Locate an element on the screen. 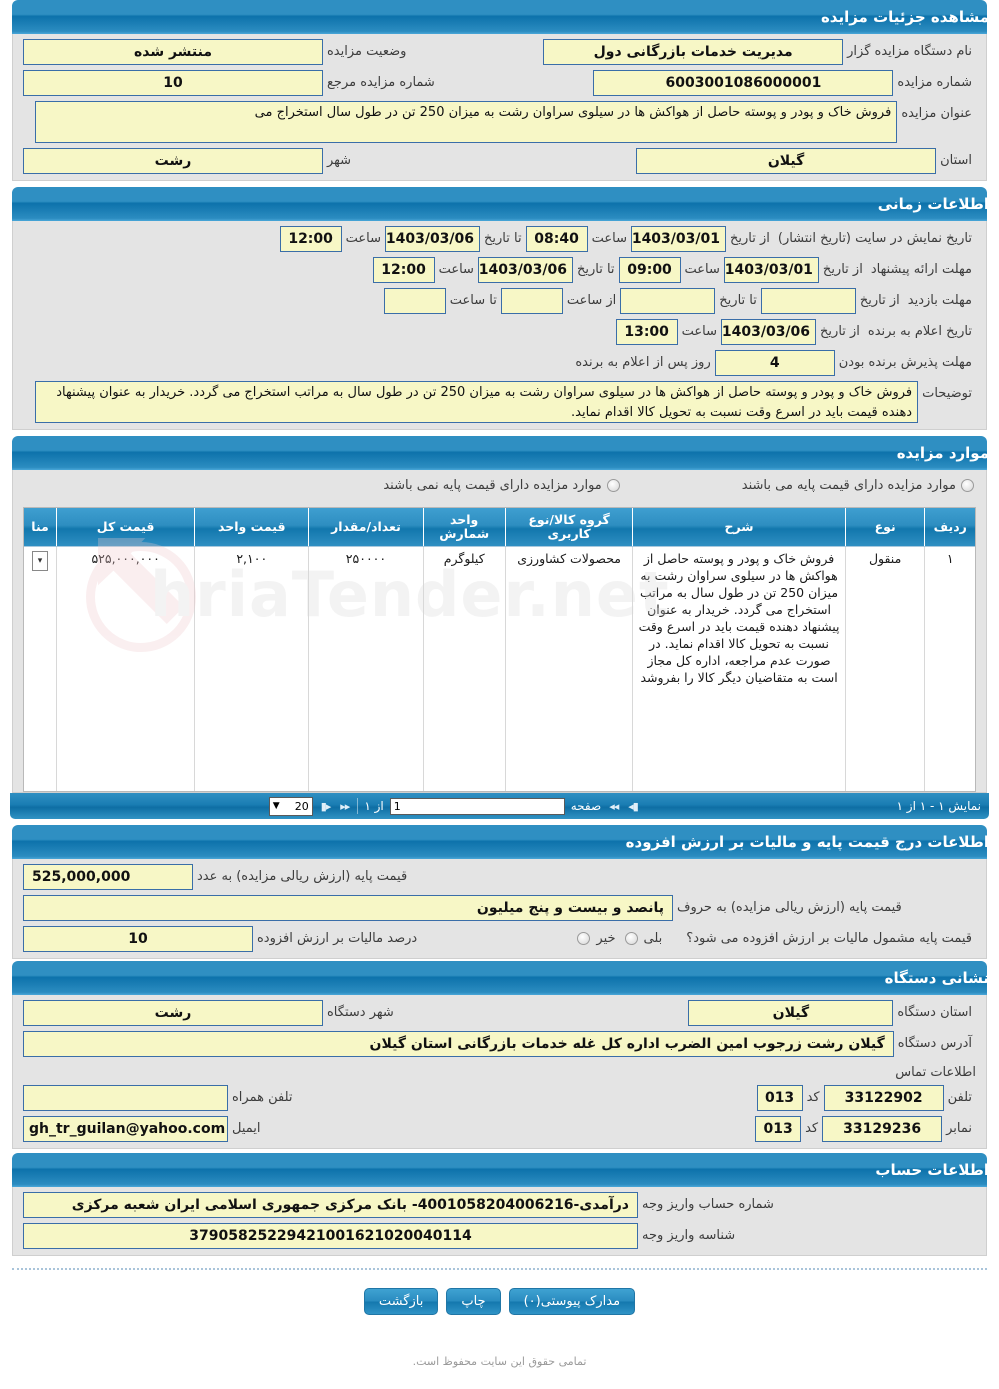 The width and height of the screenshot is (999, 1389). publish-from-time-field: 08:40 is located at coordinates (556, 239).